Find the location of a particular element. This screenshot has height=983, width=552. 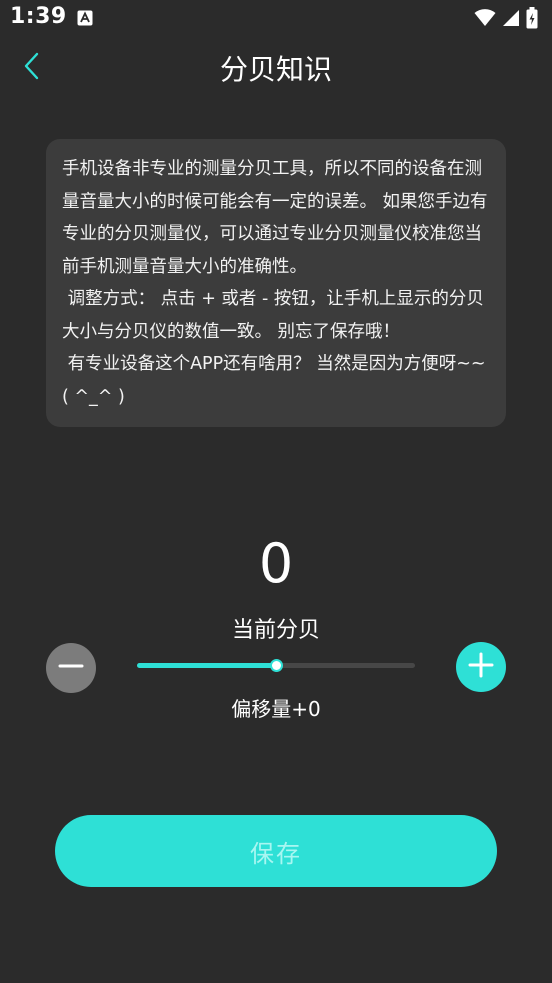

minus-icon is located at coordinates (71, 668).